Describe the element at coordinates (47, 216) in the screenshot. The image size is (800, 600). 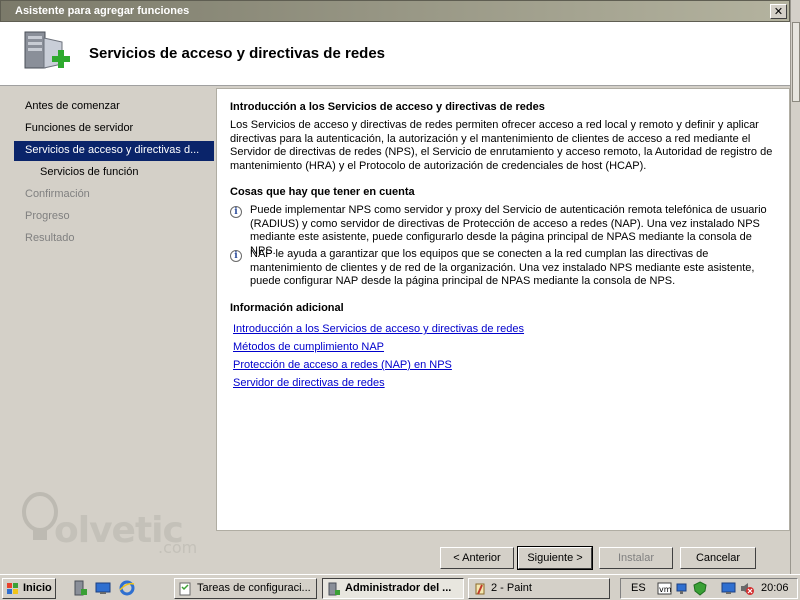
I see `nav-step-progress: Progreso` at that location.